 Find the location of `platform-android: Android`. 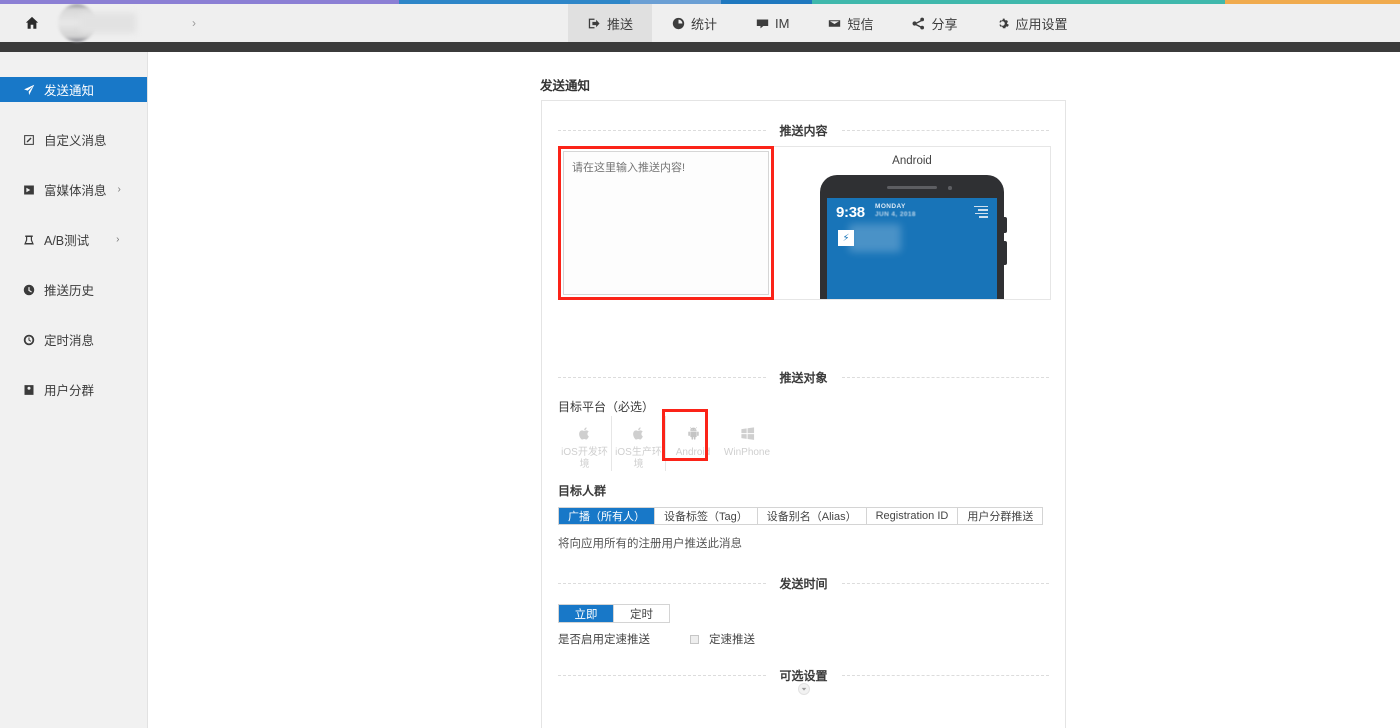

platform-android: Android is located at coordinates (691, 438).